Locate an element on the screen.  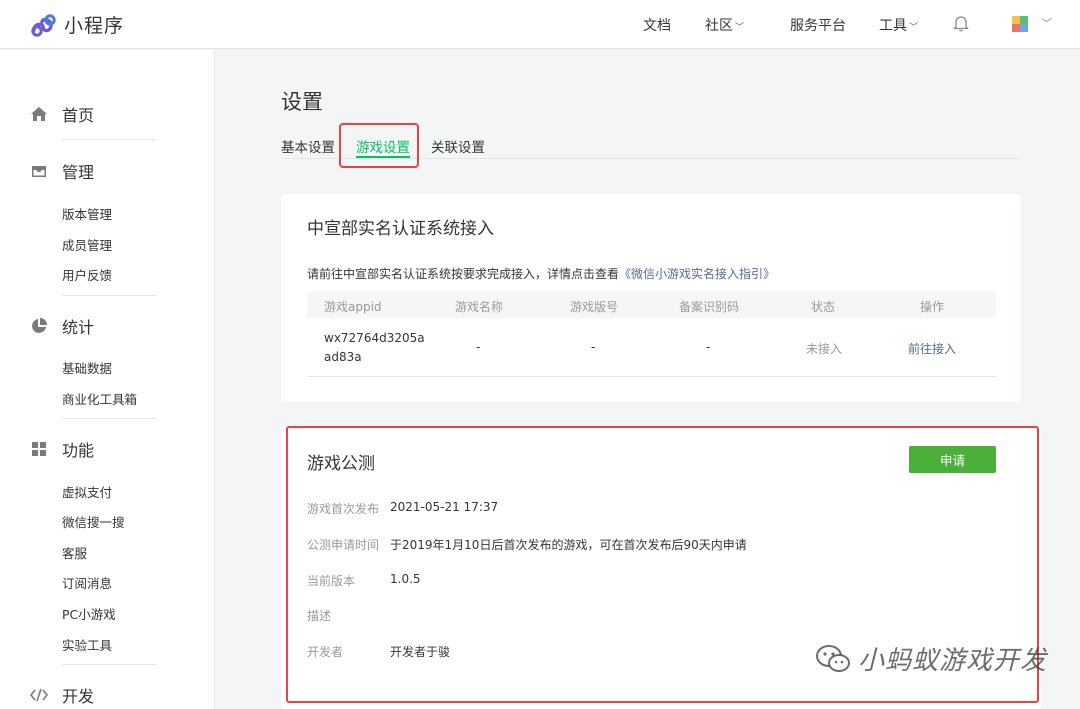
watermark-text: 小蚂蚁游戏开发 is located at coordinates (953, 661).